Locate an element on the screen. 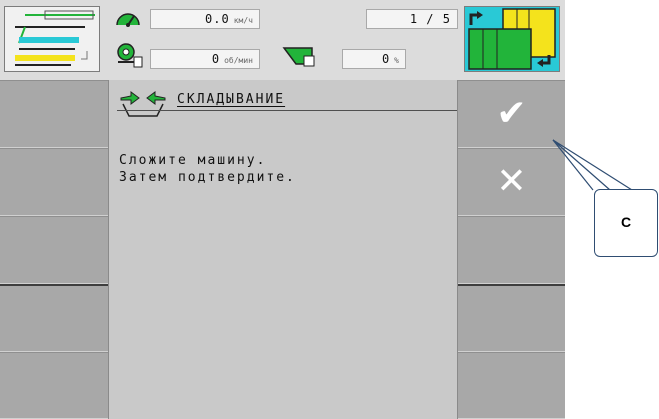  callout-label-box: C is located at coordinates (626, 223).